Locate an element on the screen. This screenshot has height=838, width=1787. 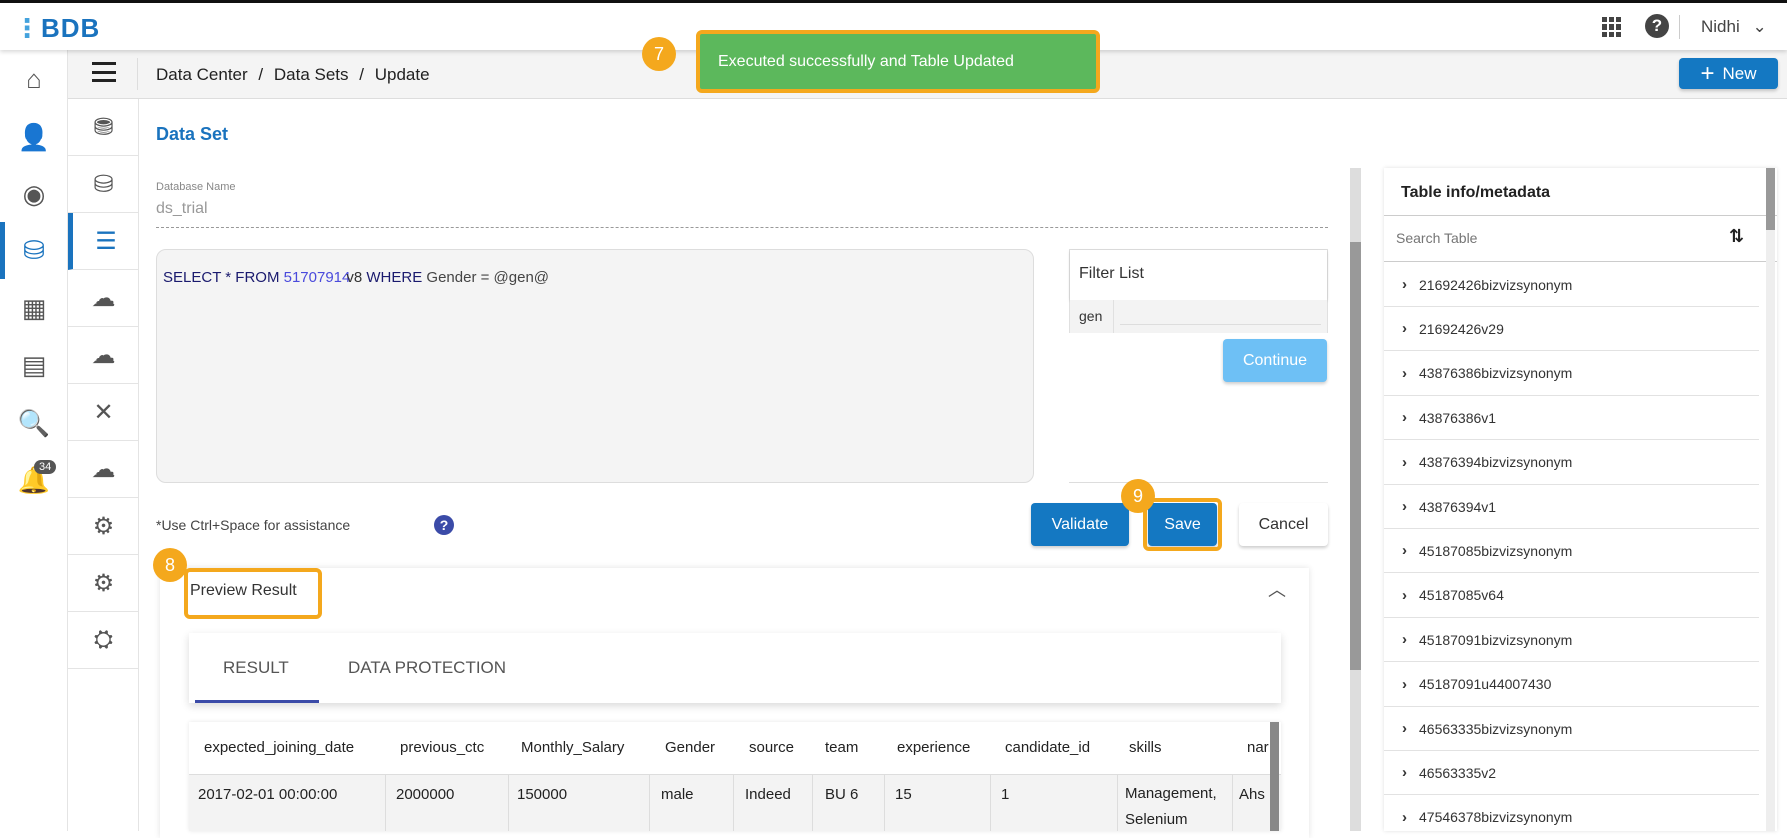
validate-button: Validate is located at coordinates (1080, 524).